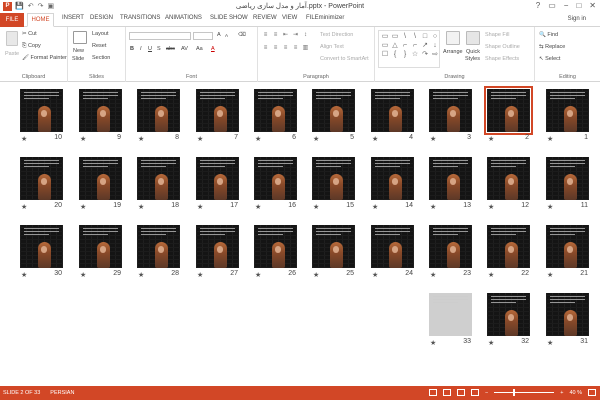 This screenshot has height=400, width=600. Describe the element at coordinates (473, 38) in the screenshot. I see `quick-styles-icon` at that location.